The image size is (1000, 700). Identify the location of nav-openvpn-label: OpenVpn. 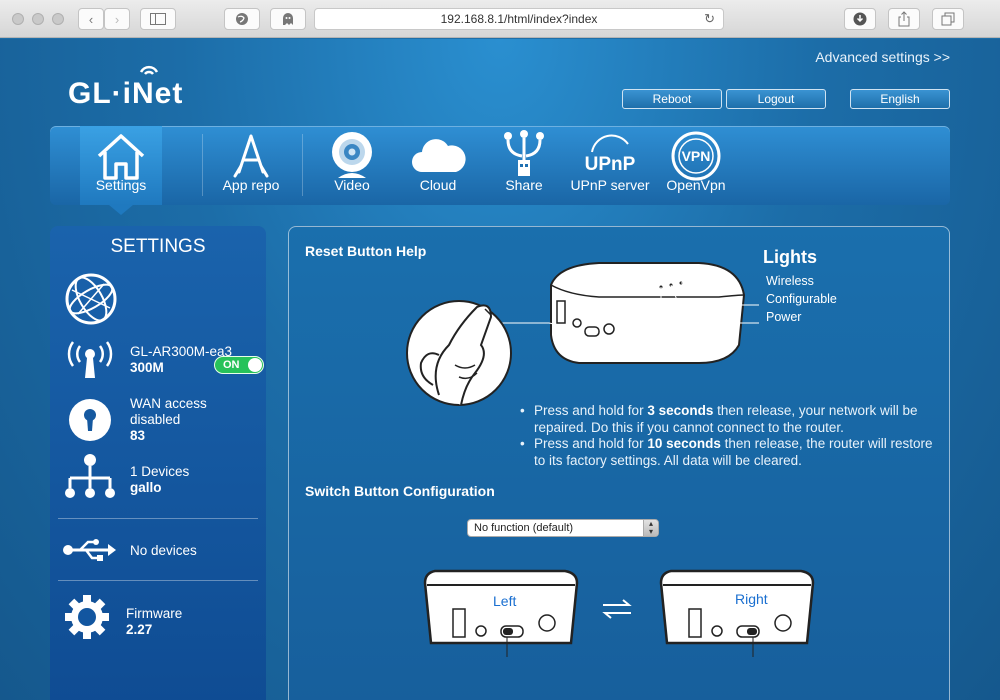
(696, 185).